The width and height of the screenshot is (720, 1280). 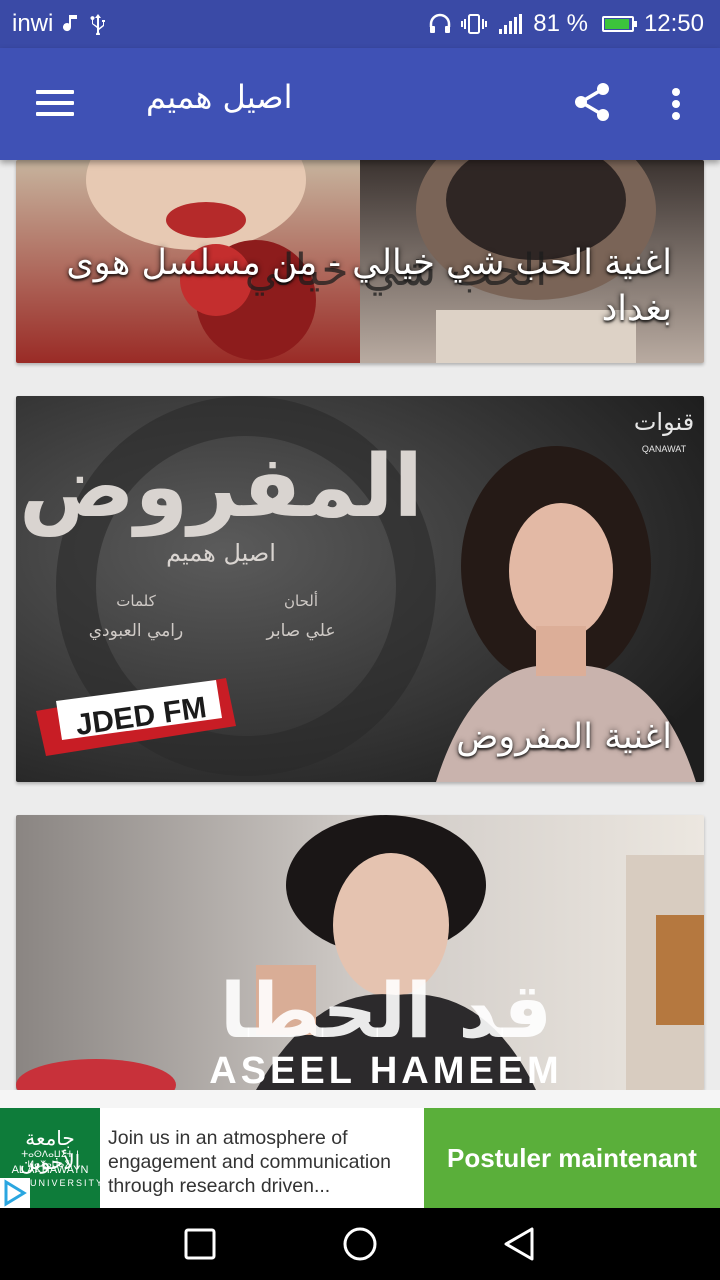 I want to click on hamburger-menu-icon, so click(x=52, y=104).